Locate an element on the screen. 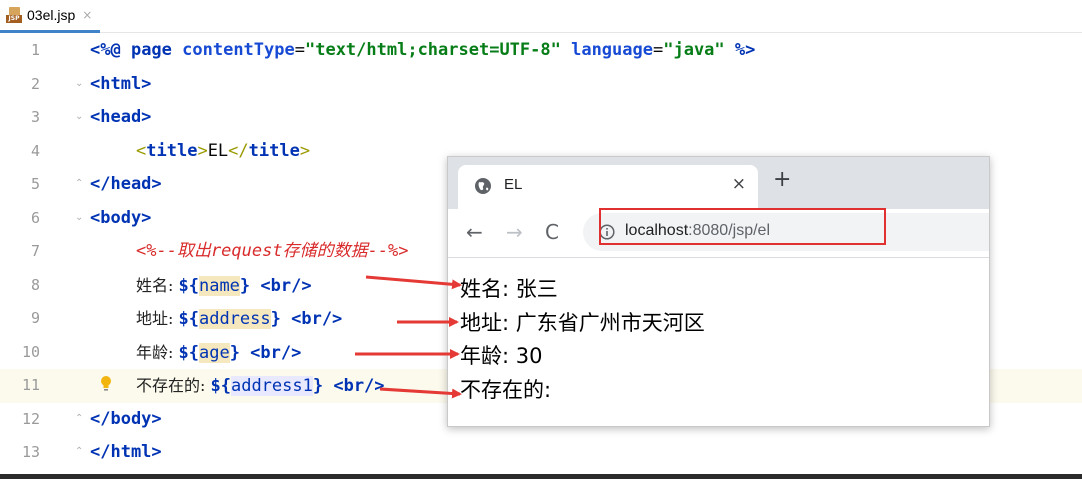 This screenshot has width=1082, height=479. line-number: 10 is located at coordinates (30, 351).